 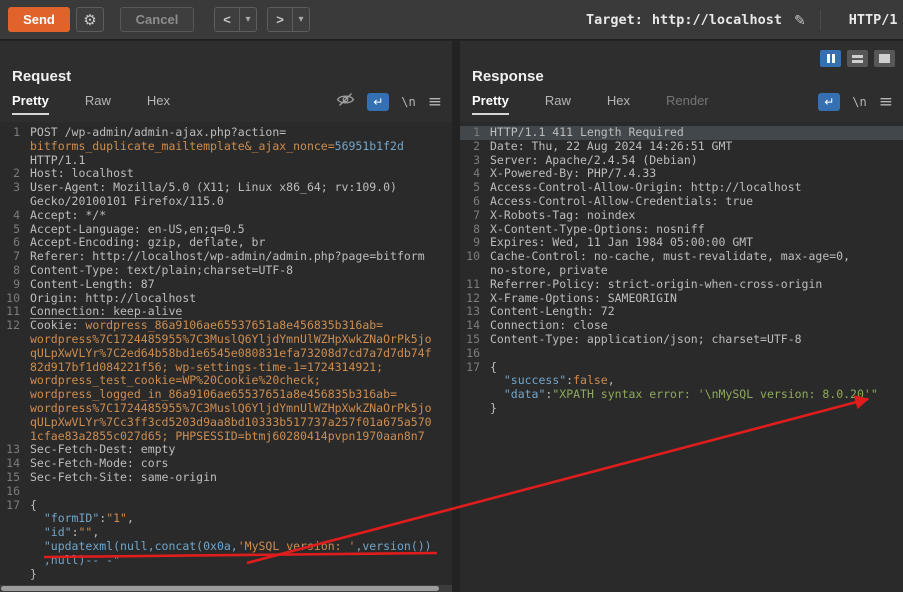 I want to click on forward-dropdown-button: ▾, so click(x=301, y=19).